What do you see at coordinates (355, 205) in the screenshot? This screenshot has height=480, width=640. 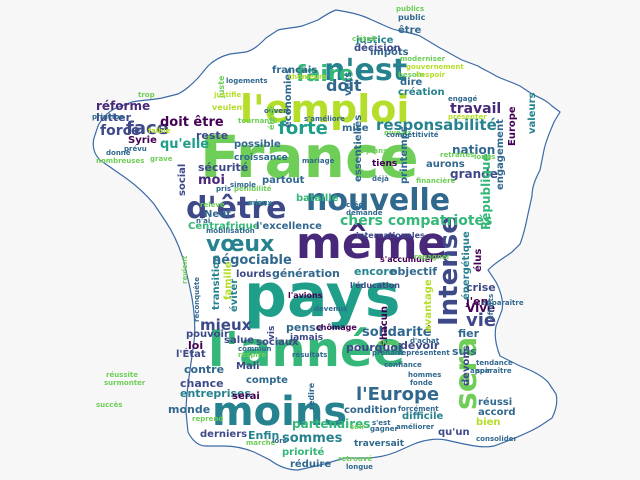 I see `word: créé` at bounding box center [355, 205].